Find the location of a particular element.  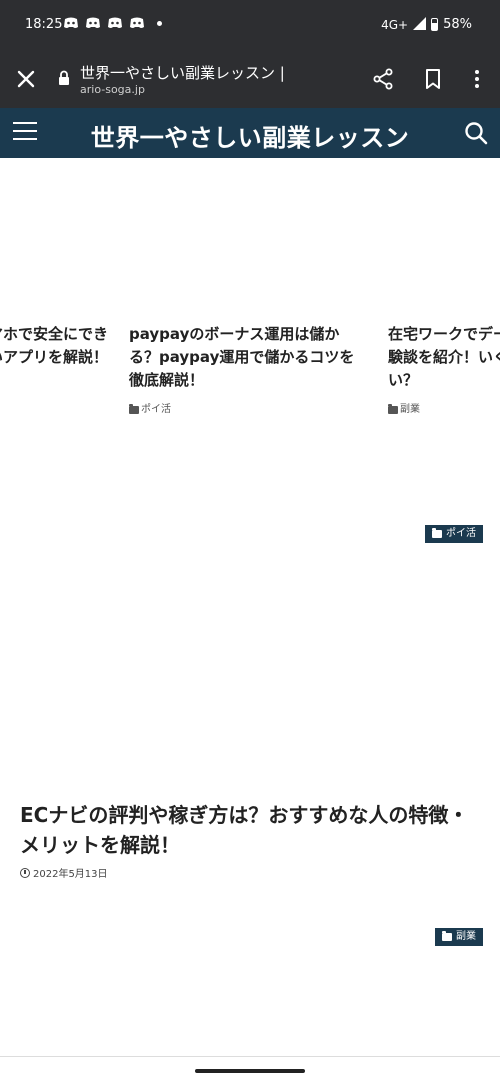

article-date: 2022年5月13日 is located at coordinates (64, 872).